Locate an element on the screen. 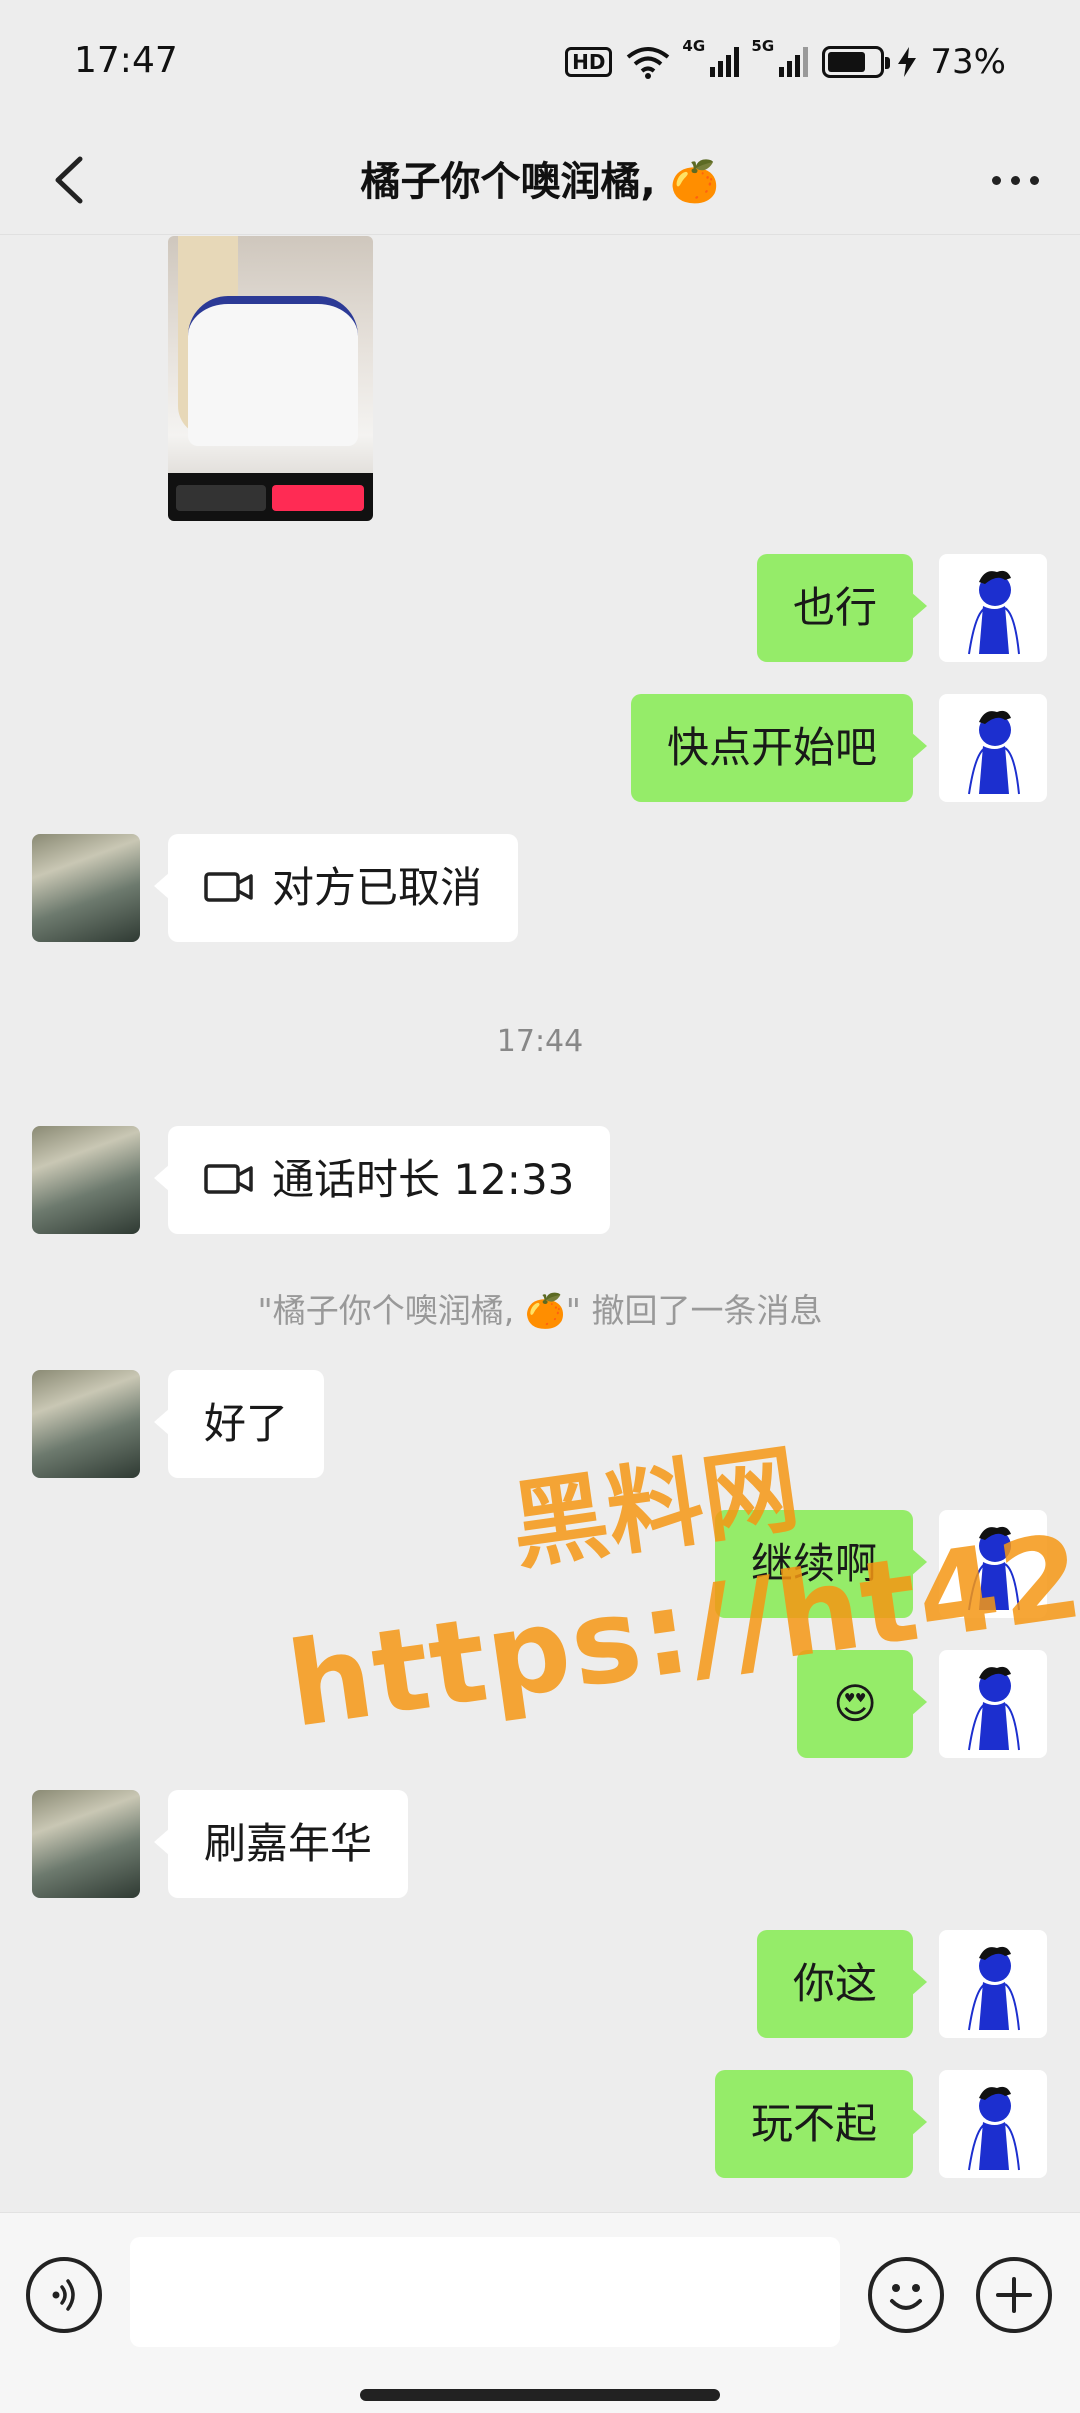 This screenshot has height=2413, width=1080. battery-icon is located at coordinates (856, 62).